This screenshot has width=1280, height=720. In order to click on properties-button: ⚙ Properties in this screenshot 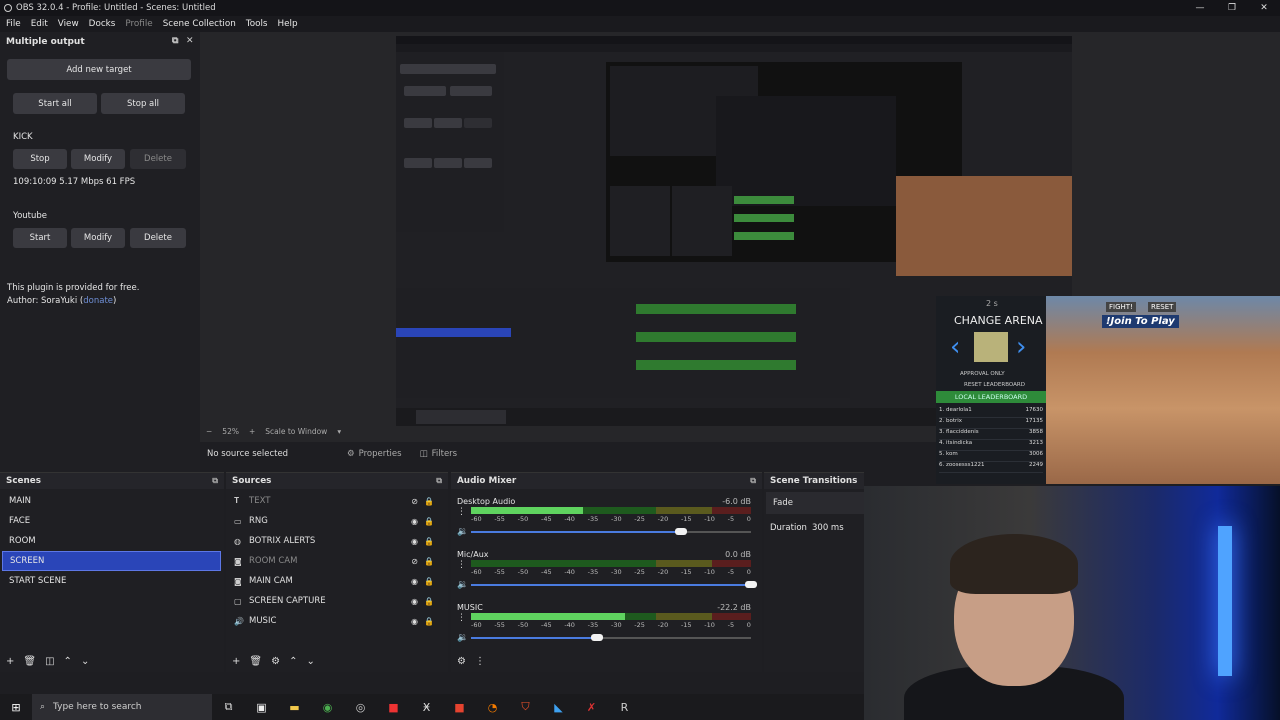, I will do `click(374, 454)`.